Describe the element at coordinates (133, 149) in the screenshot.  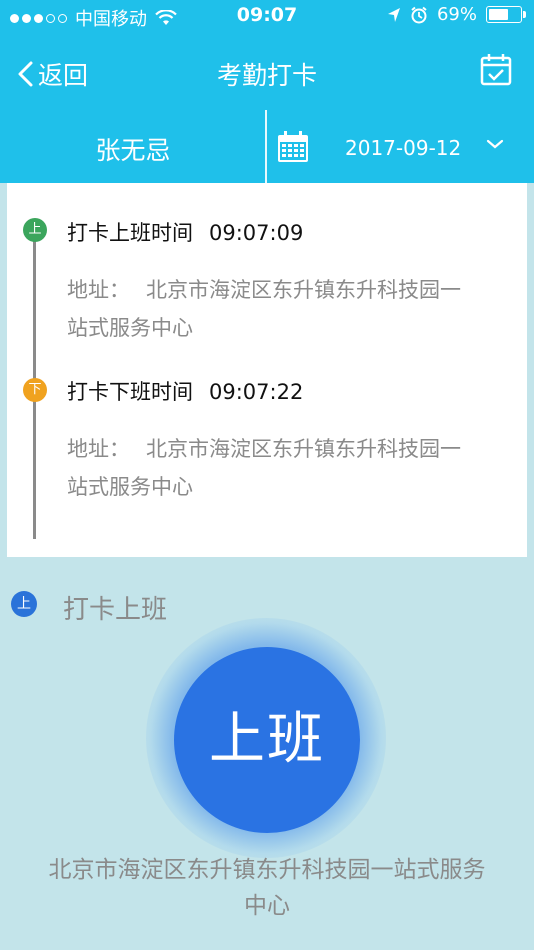
I see `employee-name: 张无忌` at that location.